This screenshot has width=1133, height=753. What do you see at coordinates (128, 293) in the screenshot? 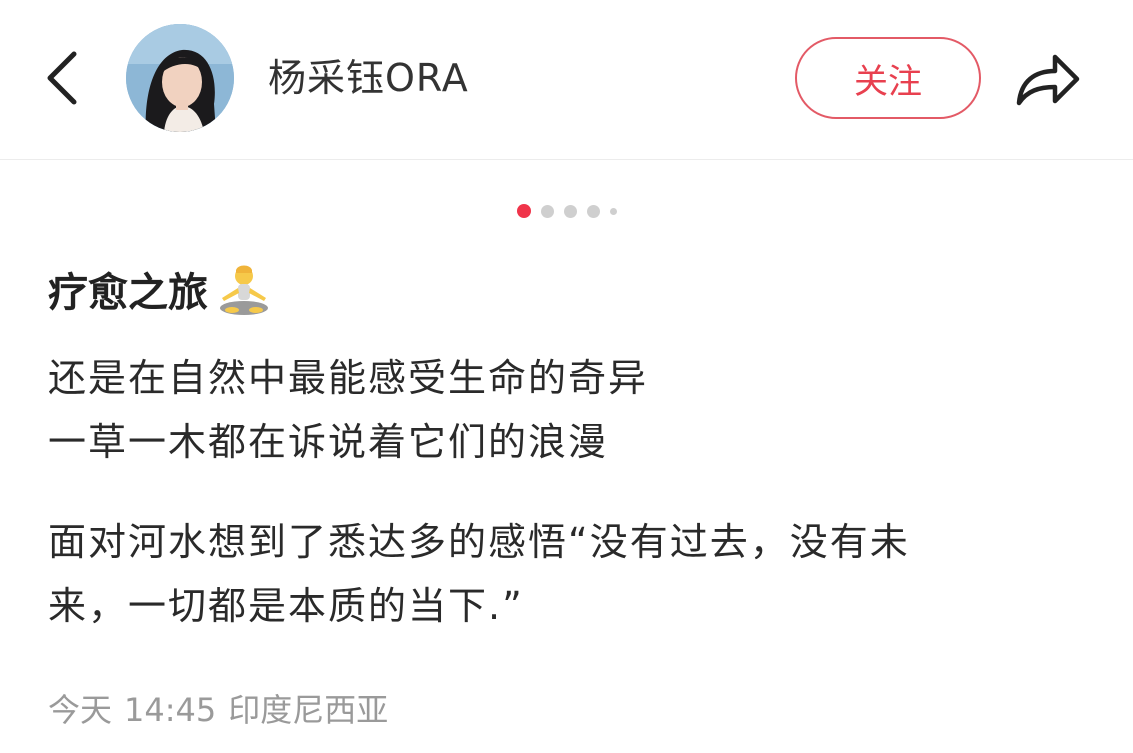
I see `post-title-text: 疗愈之旅` at bounding box center [128, 293].